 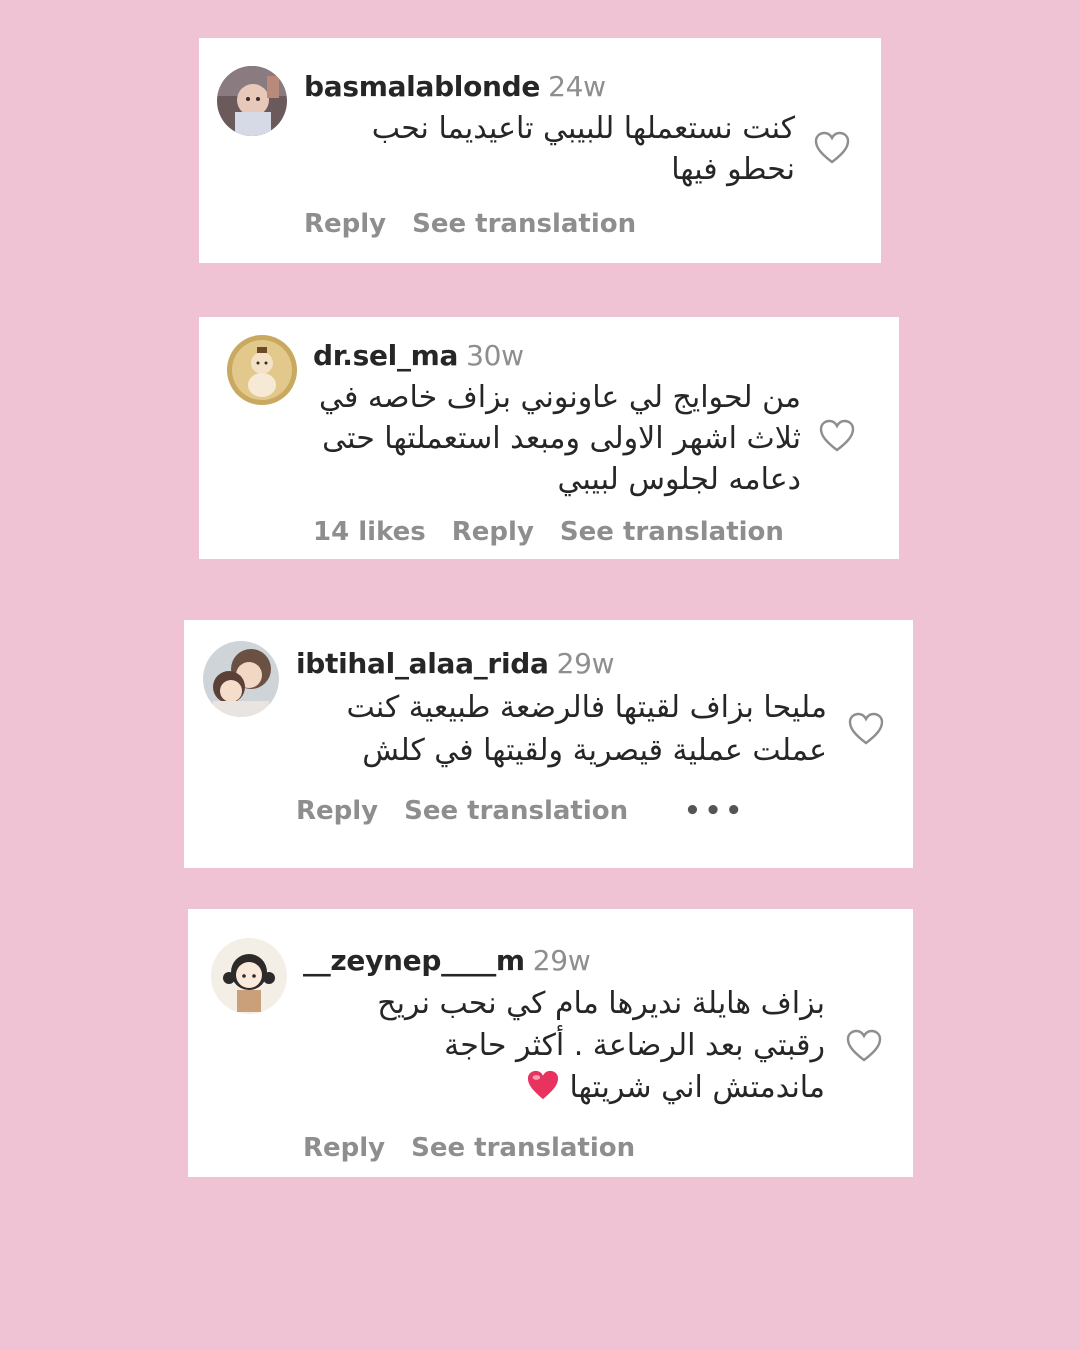 I want to click on red-heart-emoji-icon, so click(x=543, y=1085).